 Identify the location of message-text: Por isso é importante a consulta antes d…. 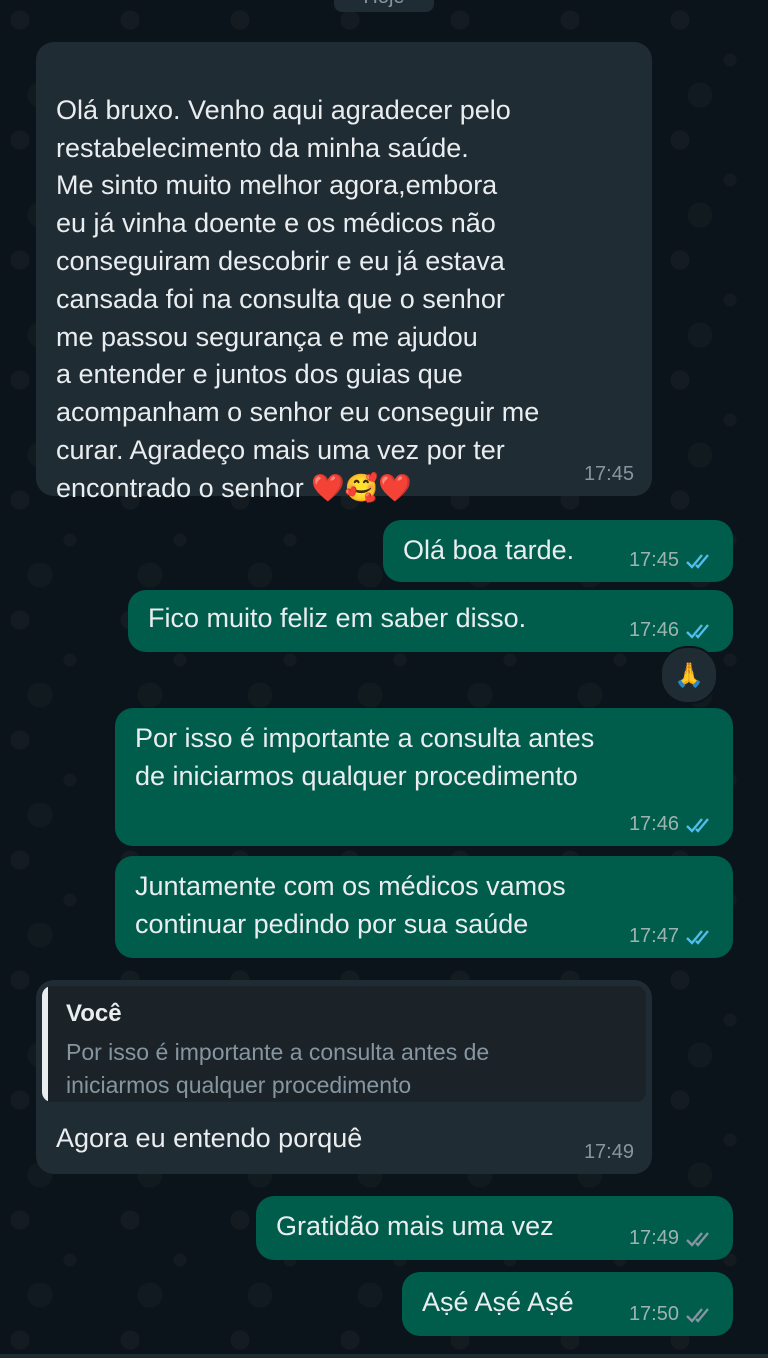
(365, 757).